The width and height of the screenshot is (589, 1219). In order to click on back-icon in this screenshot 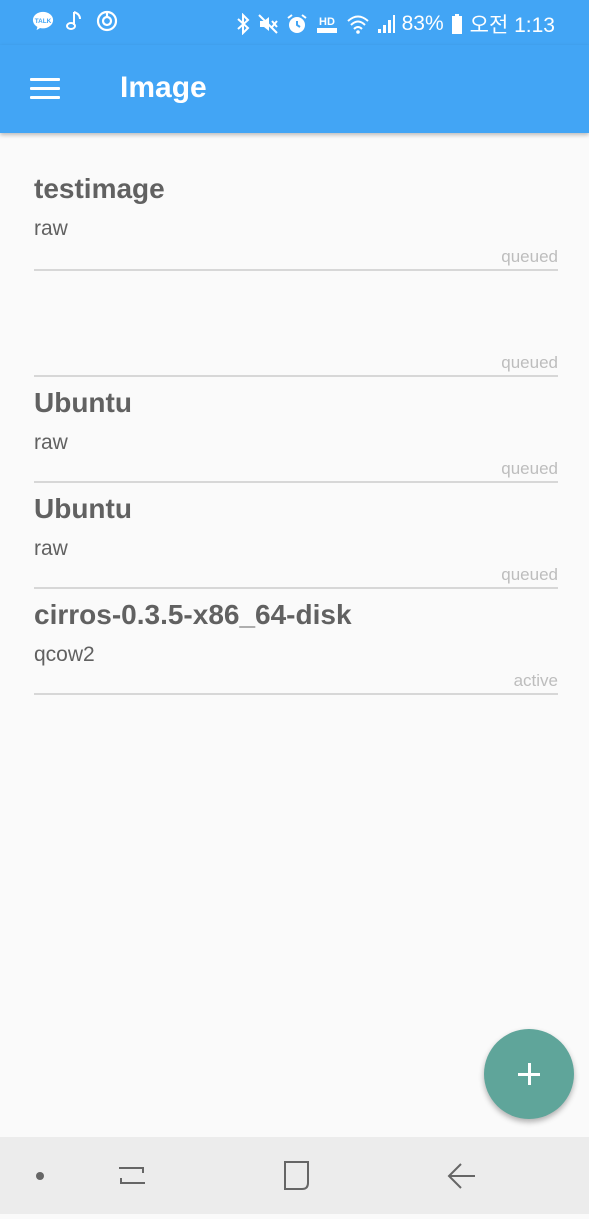, I will do `click(462, 1175)`.